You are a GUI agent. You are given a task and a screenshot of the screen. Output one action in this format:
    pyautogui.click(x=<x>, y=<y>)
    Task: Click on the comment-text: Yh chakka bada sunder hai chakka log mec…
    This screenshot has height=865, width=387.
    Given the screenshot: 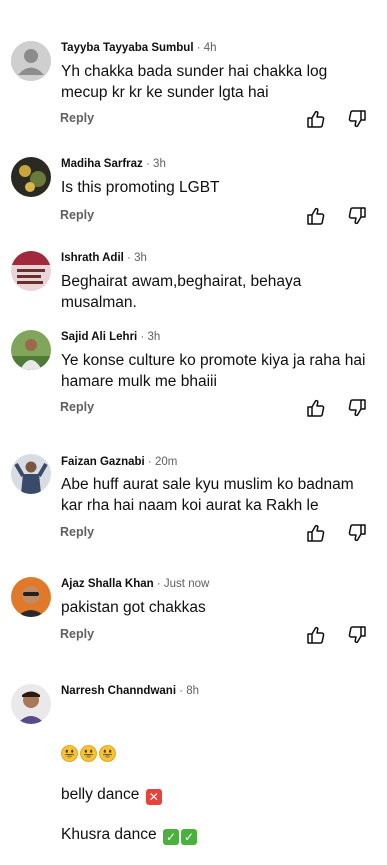 What is the action you would take?
    pyautogui.click(x=194, y=82)
    